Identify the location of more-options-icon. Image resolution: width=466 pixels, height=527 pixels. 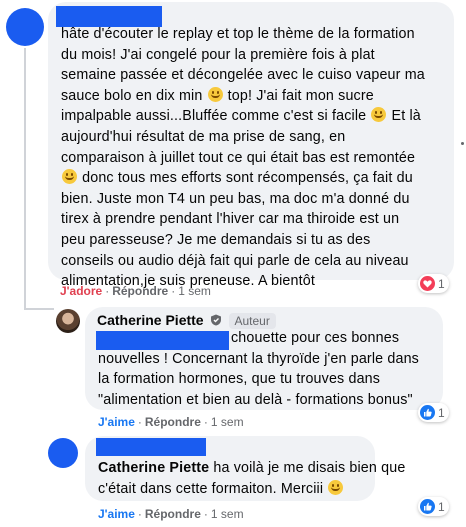
(462, 143).